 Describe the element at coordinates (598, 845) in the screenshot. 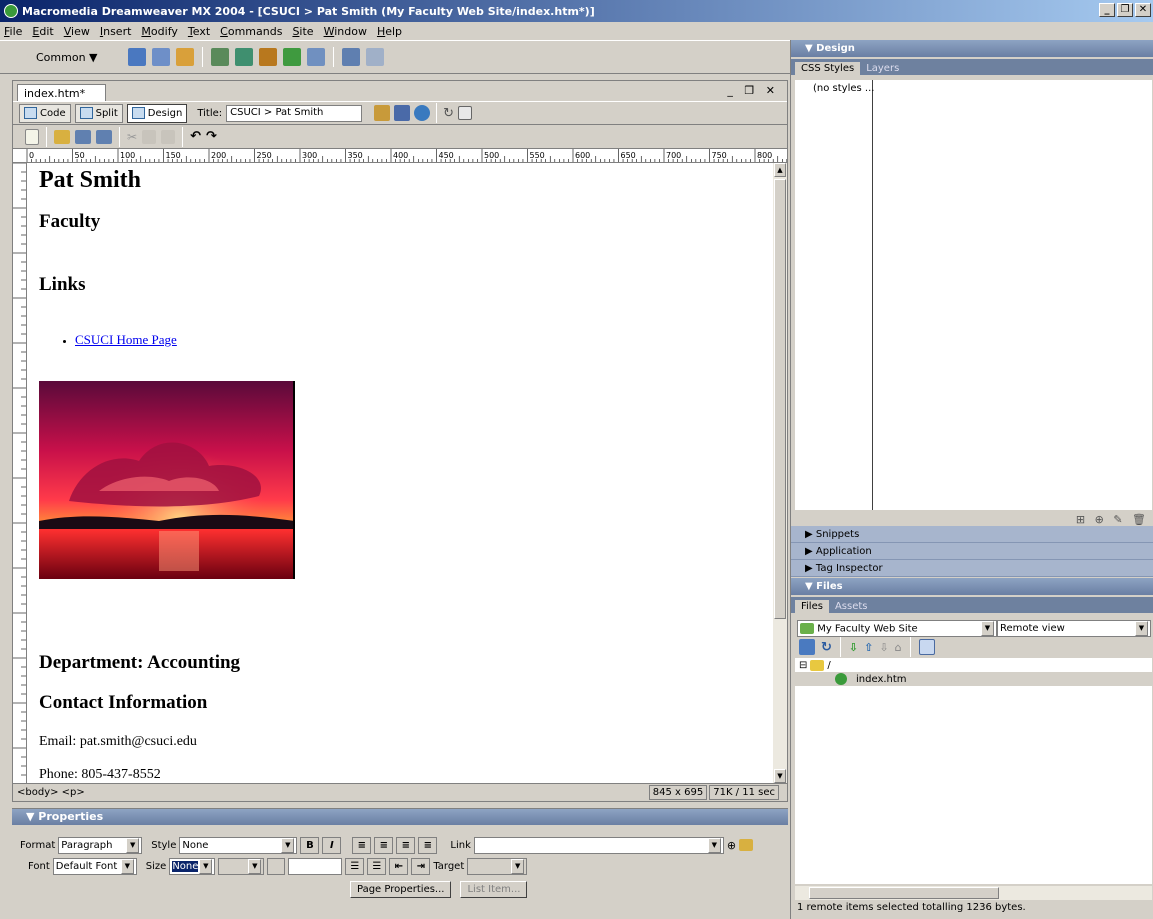

I see `link-input: ▼` at that location.